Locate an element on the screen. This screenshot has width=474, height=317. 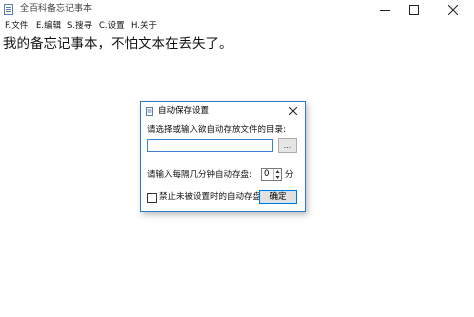
maximize-icon is located at coordinates (414, 9).